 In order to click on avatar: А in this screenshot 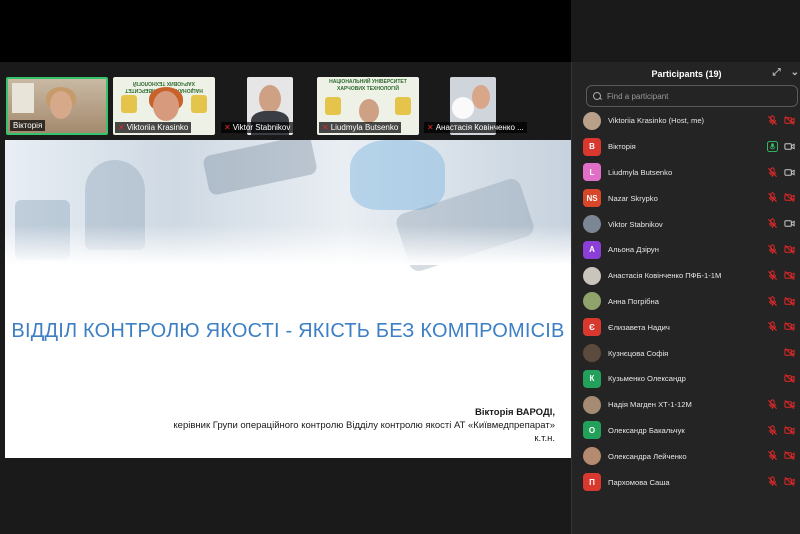, I will do `click(592, 249)`.